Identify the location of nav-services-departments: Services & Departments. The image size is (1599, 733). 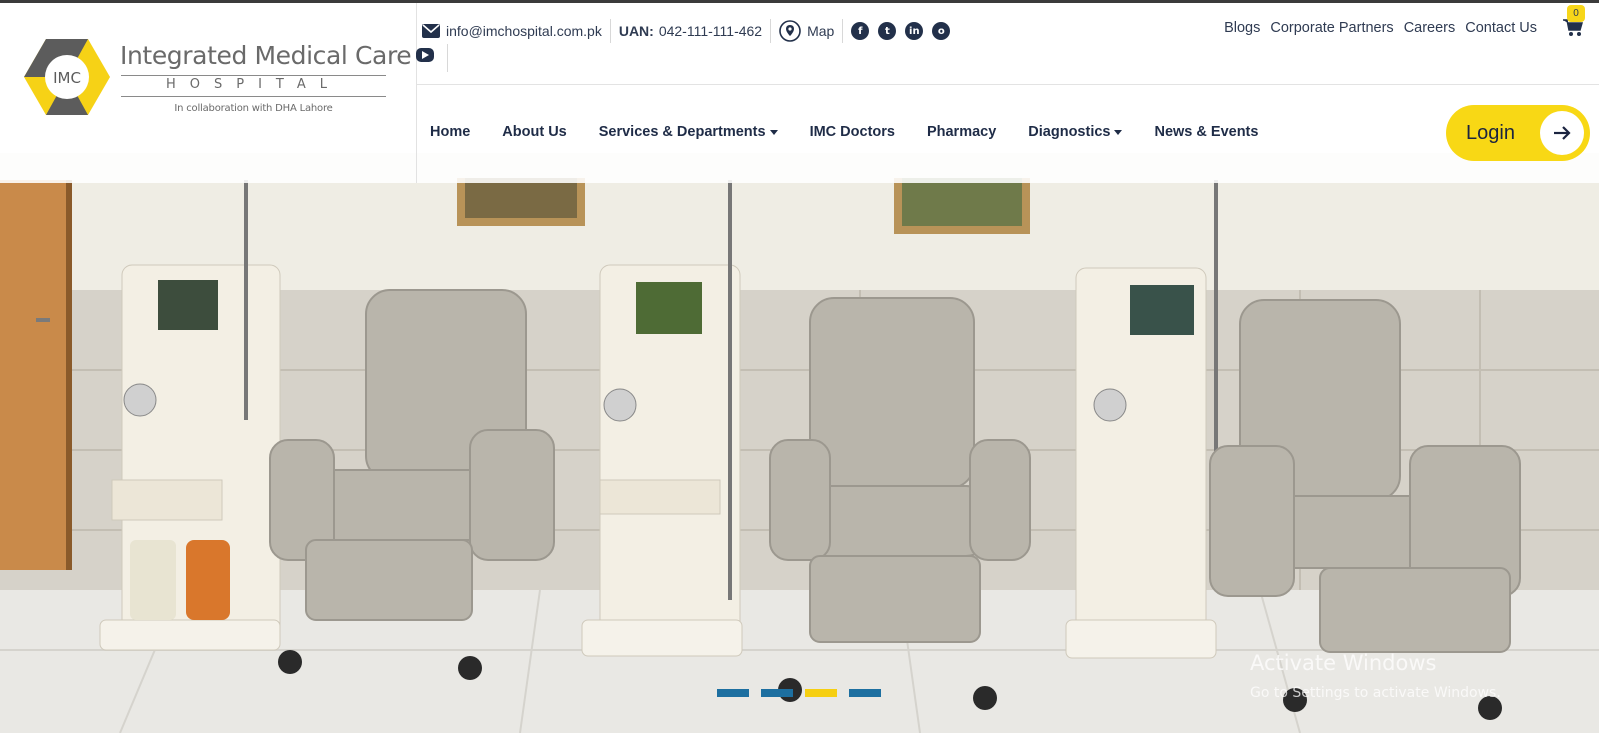
(688, 132).